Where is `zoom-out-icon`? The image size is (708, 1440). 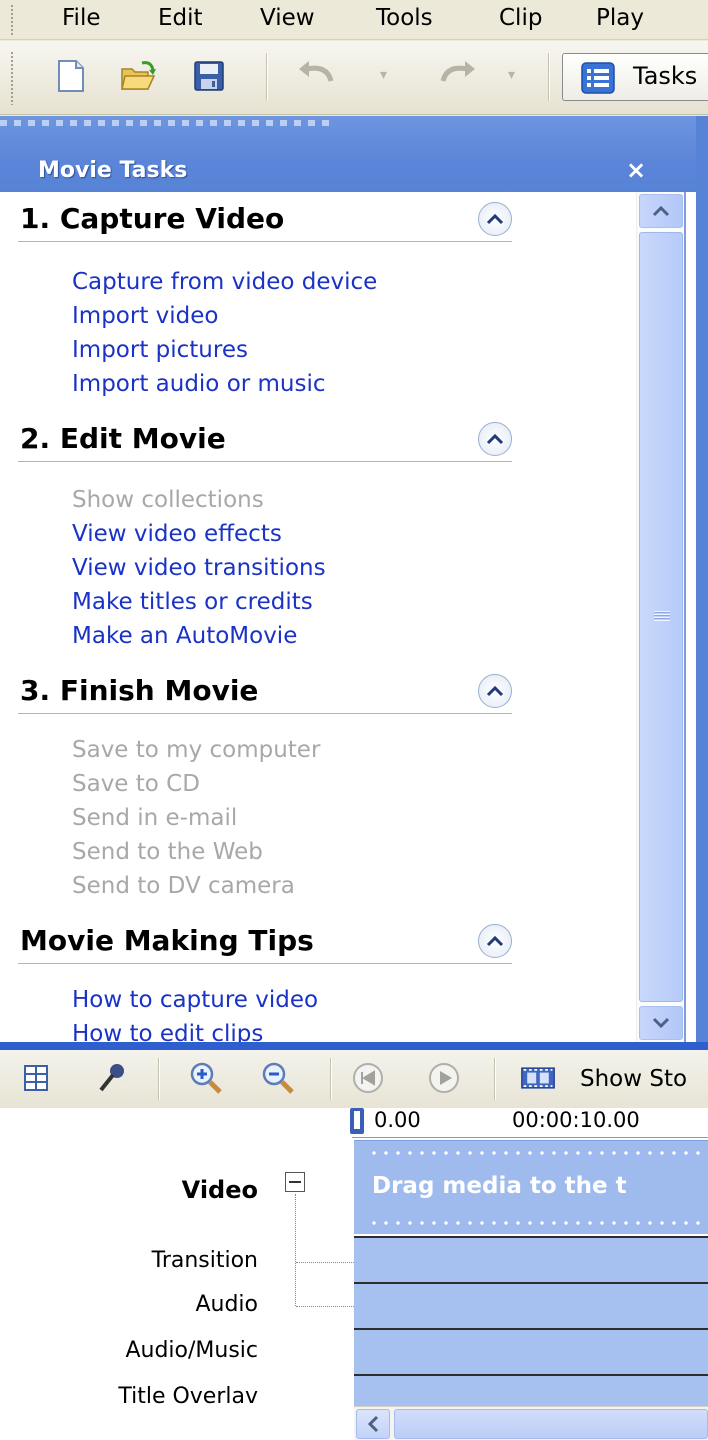
zoom-out-icon is located at coordinates (278, 1078).